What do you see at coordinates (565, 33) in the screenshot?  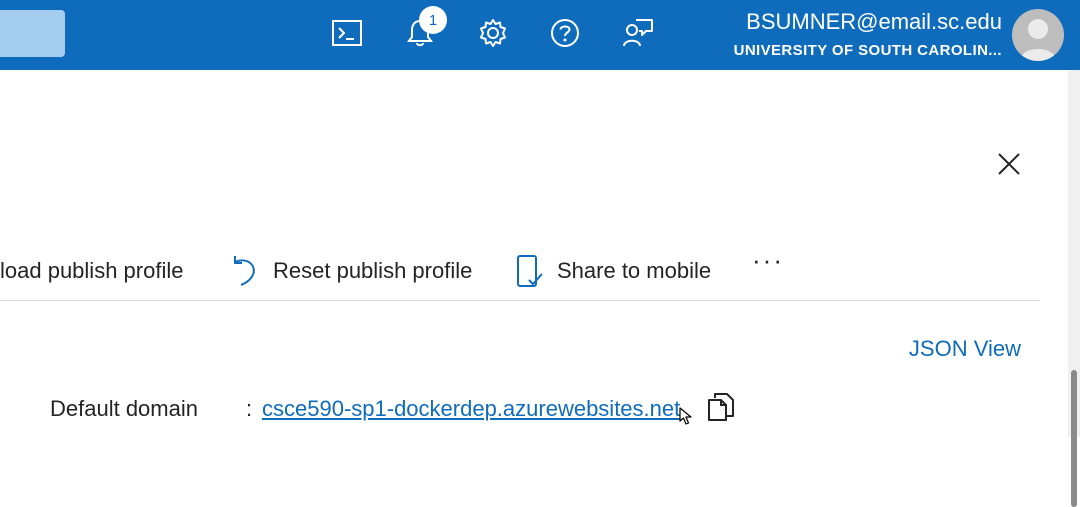 I see `help-icon` at bounding box center [565, 33].